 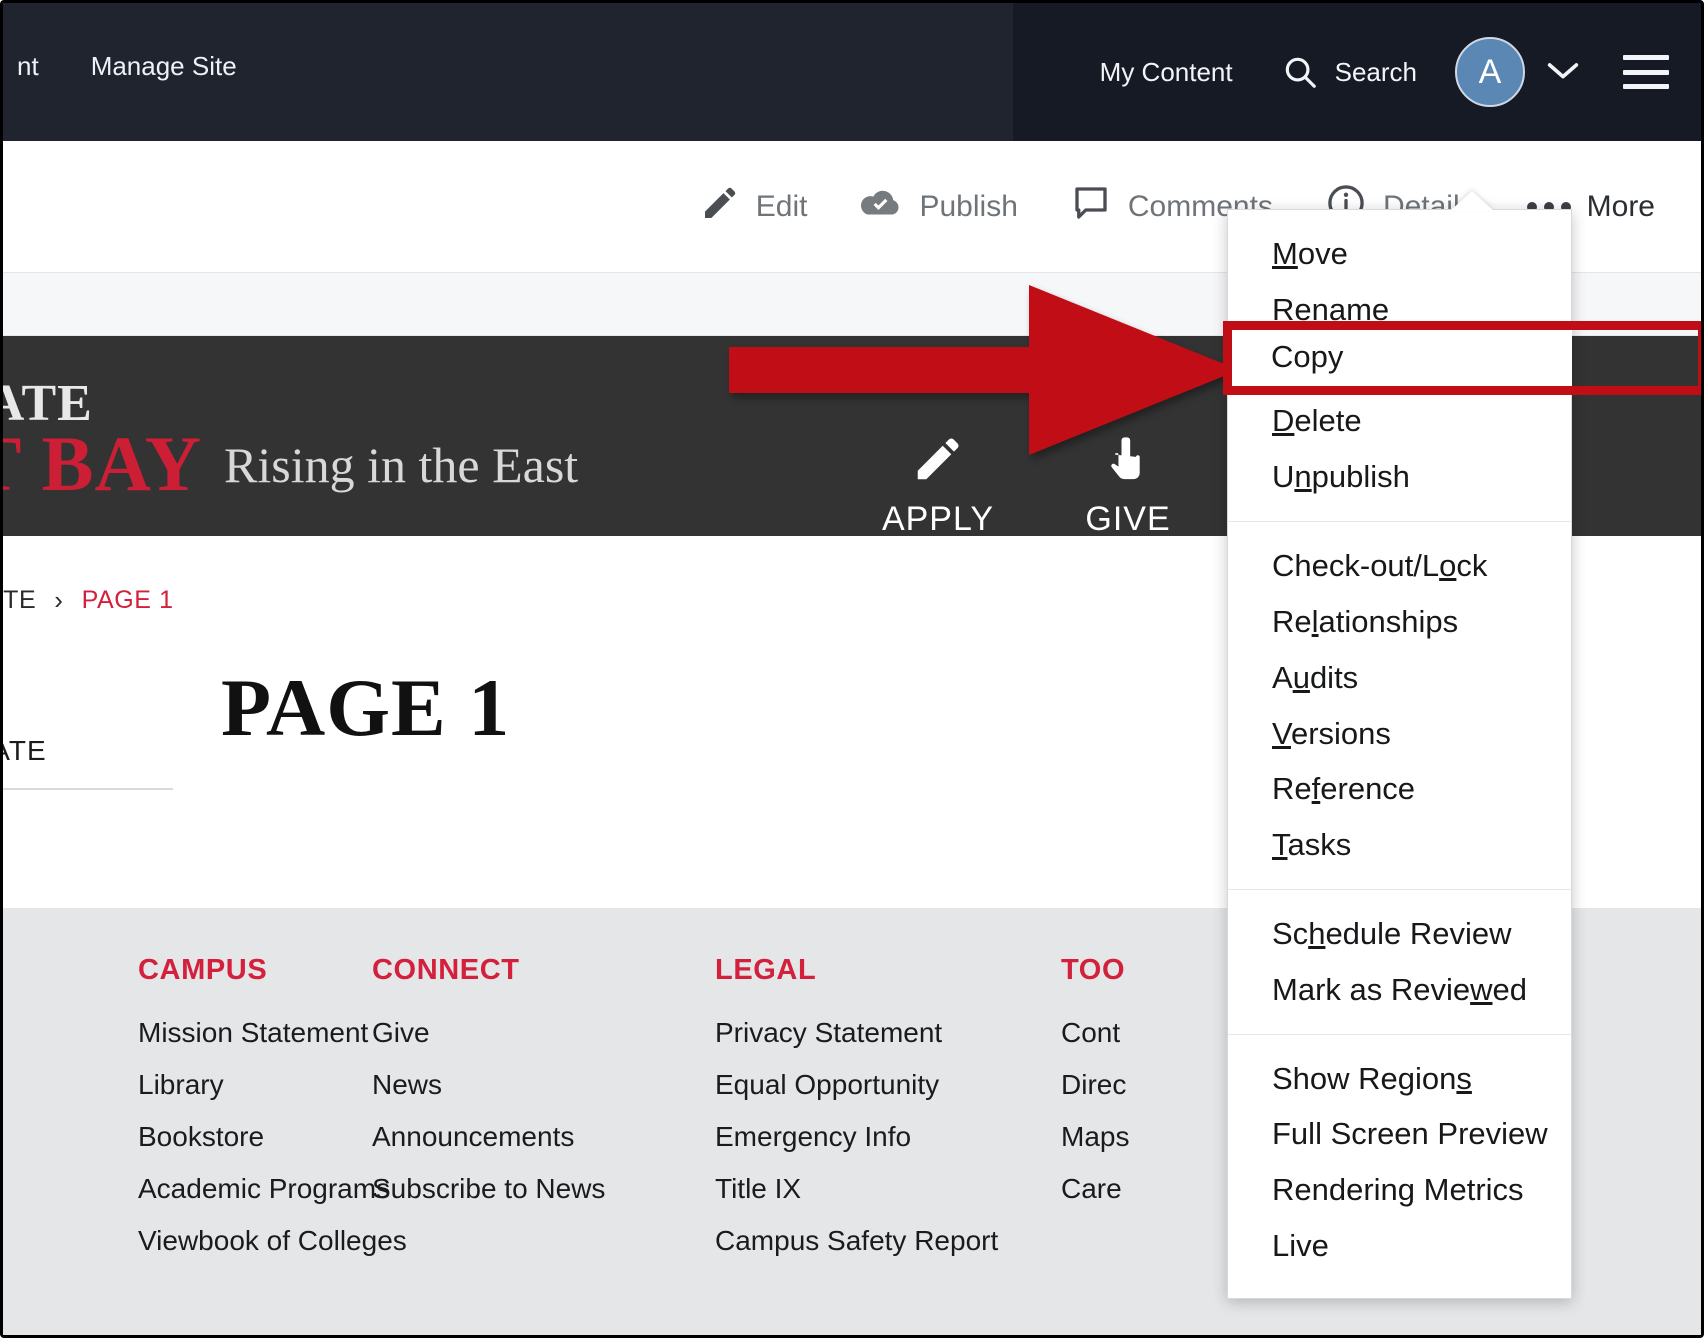 I want to click on copy-highlight-label: Copy, so click(x=1307, y=357).